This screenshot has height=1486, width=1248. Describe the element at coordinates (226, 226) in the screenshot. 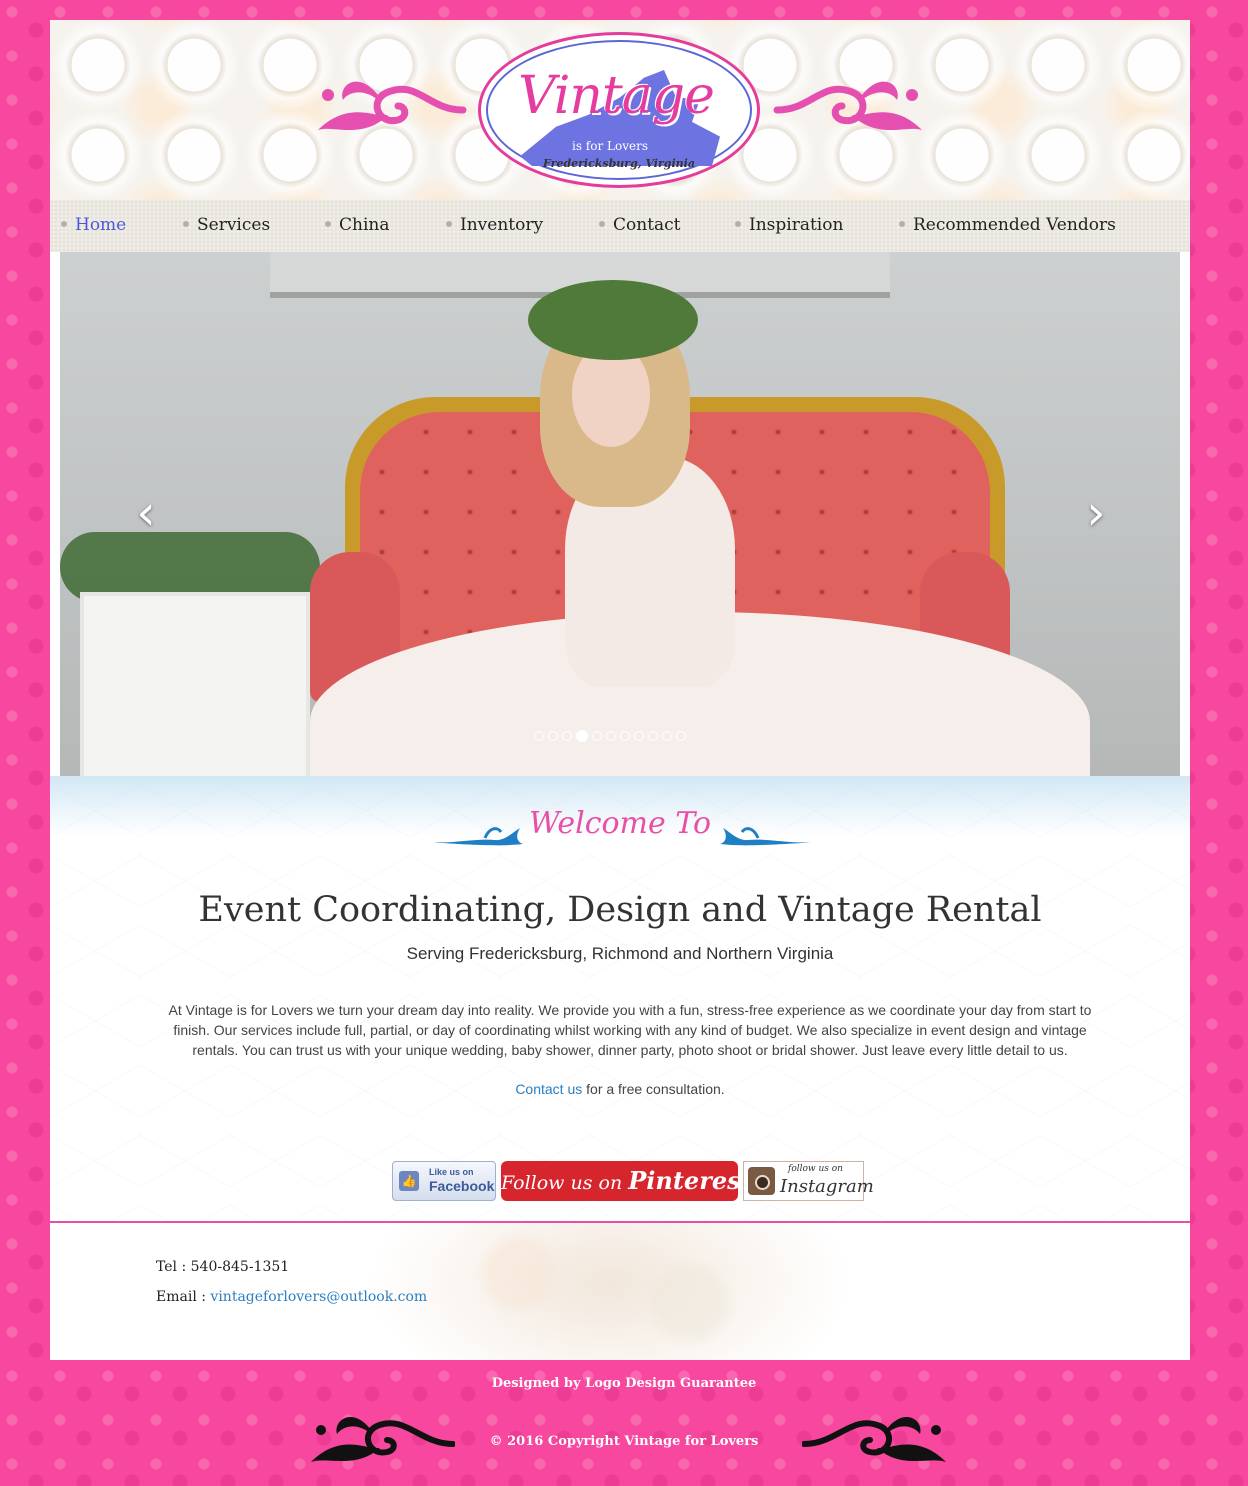

I see `nav-item-services: Services` at that location.